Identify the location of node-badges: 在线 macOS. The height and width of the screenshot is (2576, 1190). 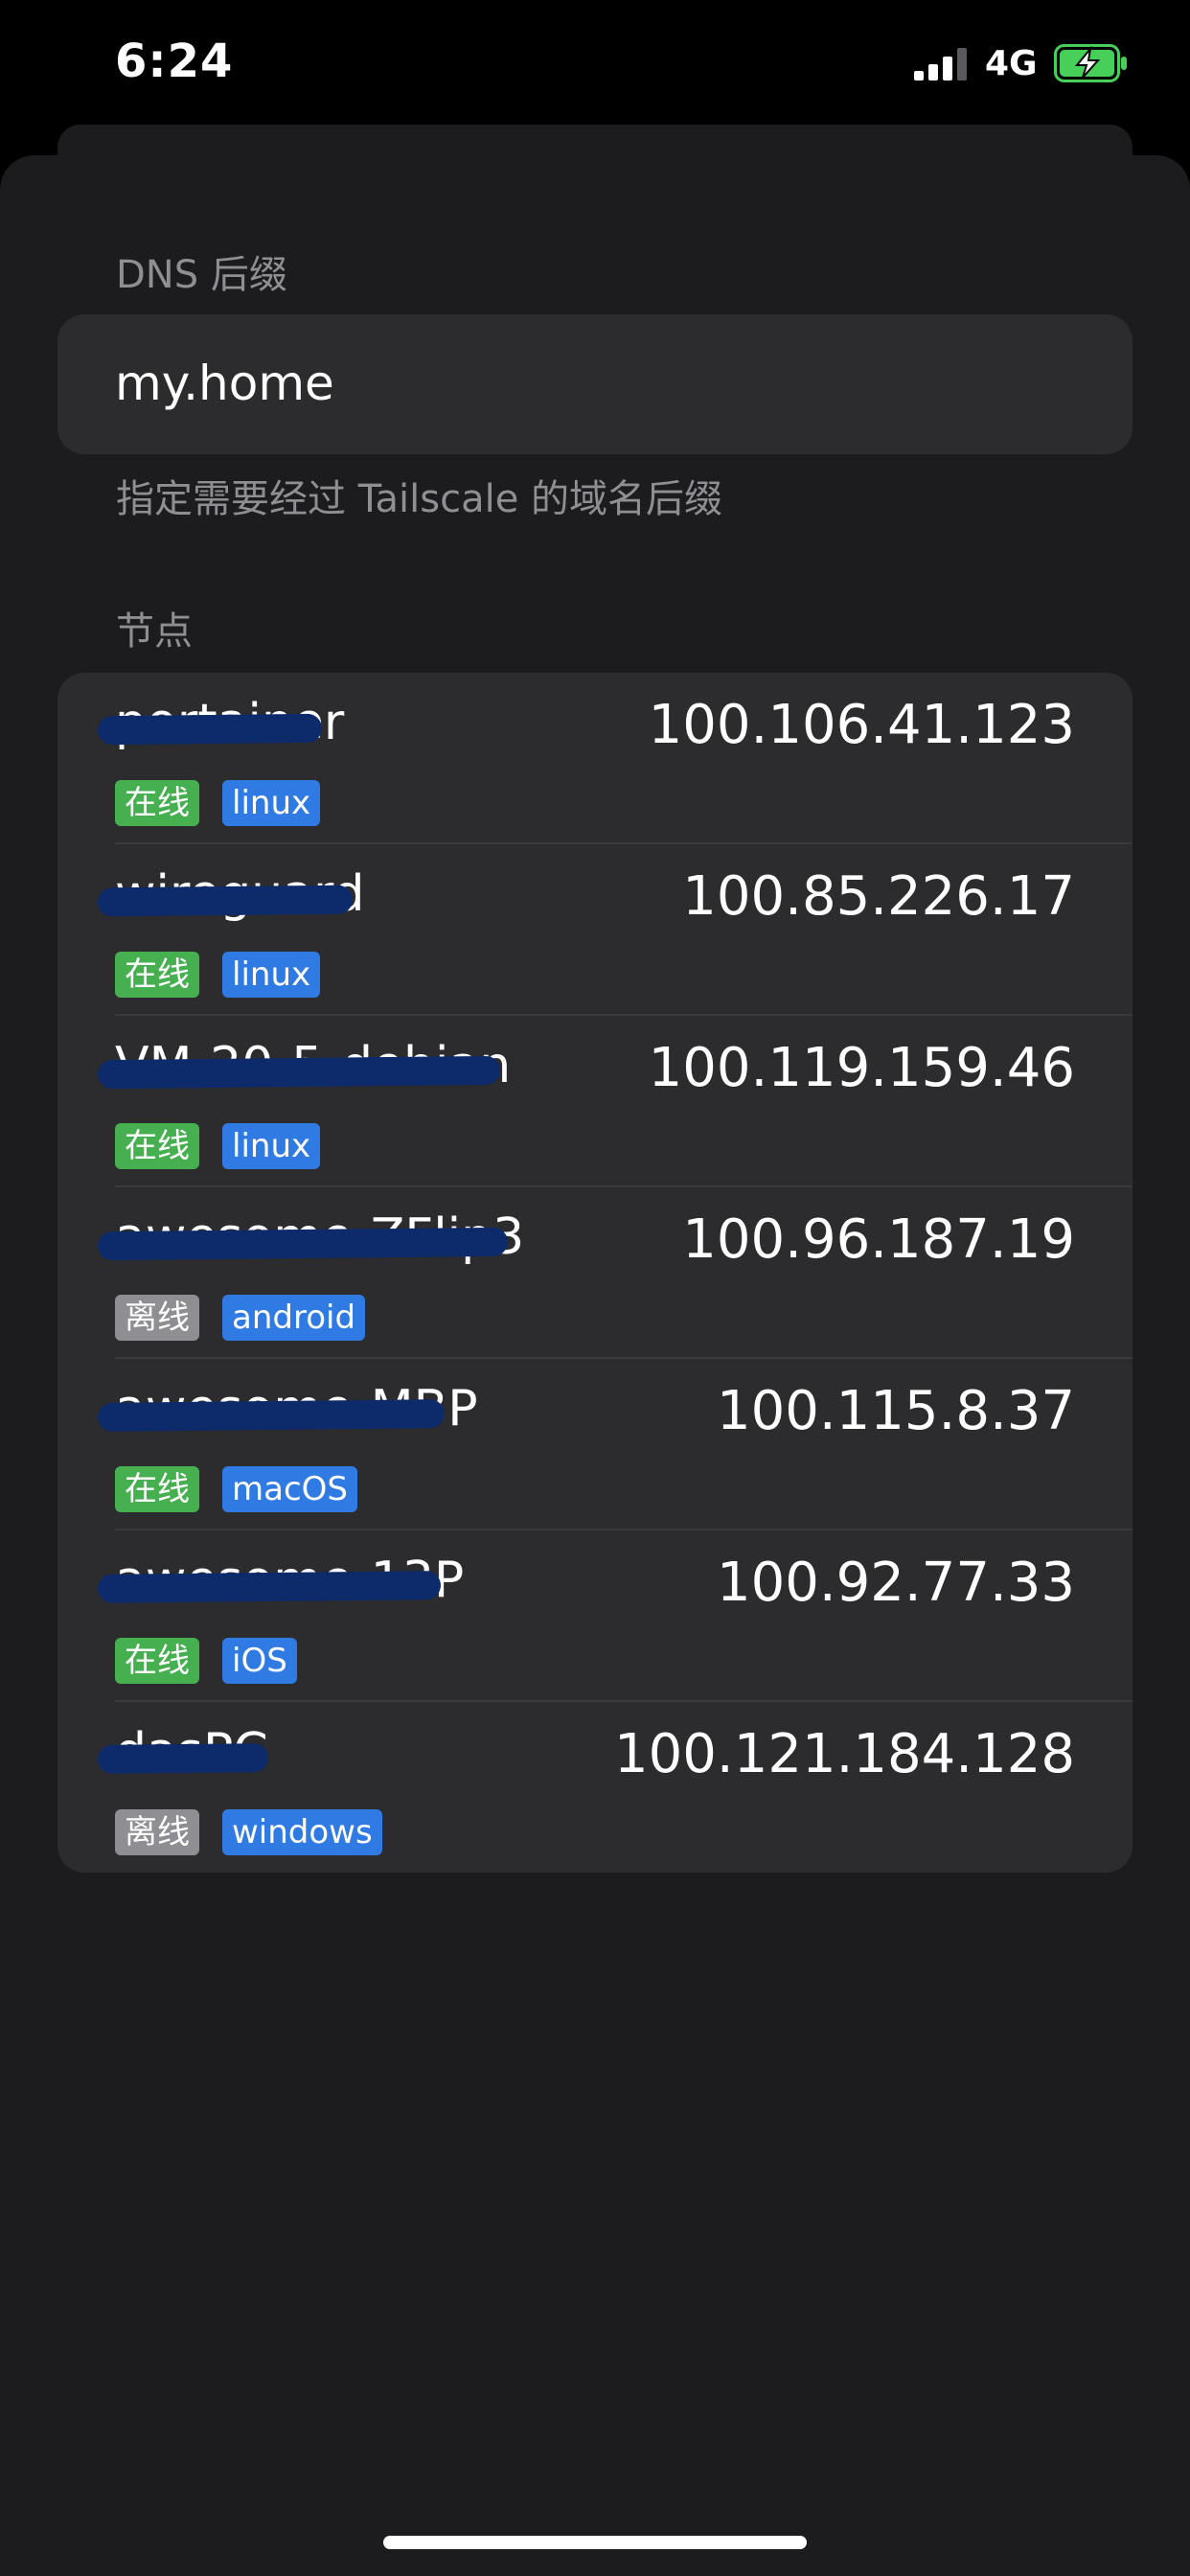
(236, 1489).